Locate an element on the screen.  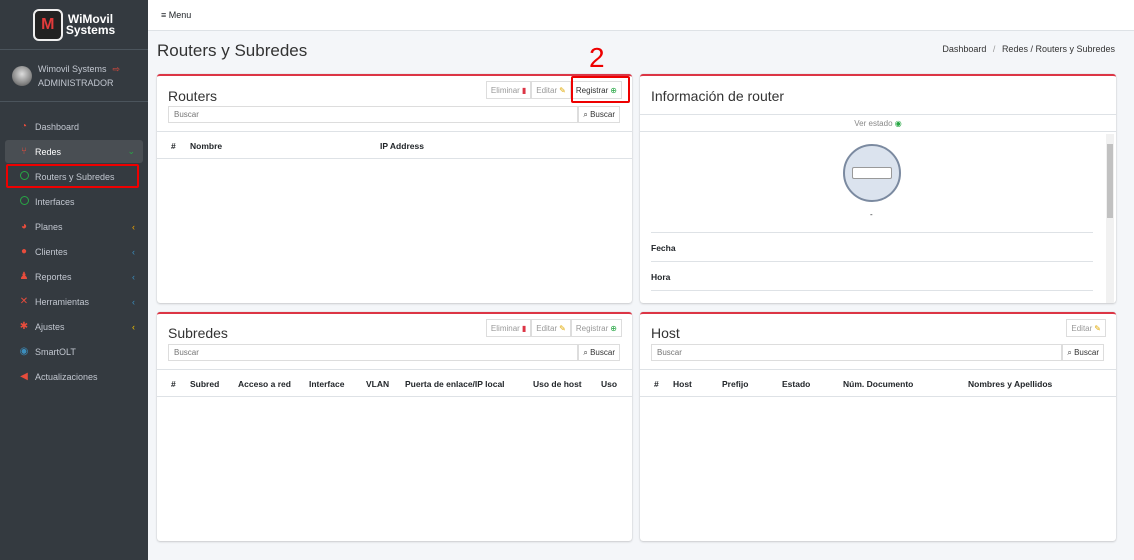
brand: M WiMovil Systems is located at coordinates (74, 25).